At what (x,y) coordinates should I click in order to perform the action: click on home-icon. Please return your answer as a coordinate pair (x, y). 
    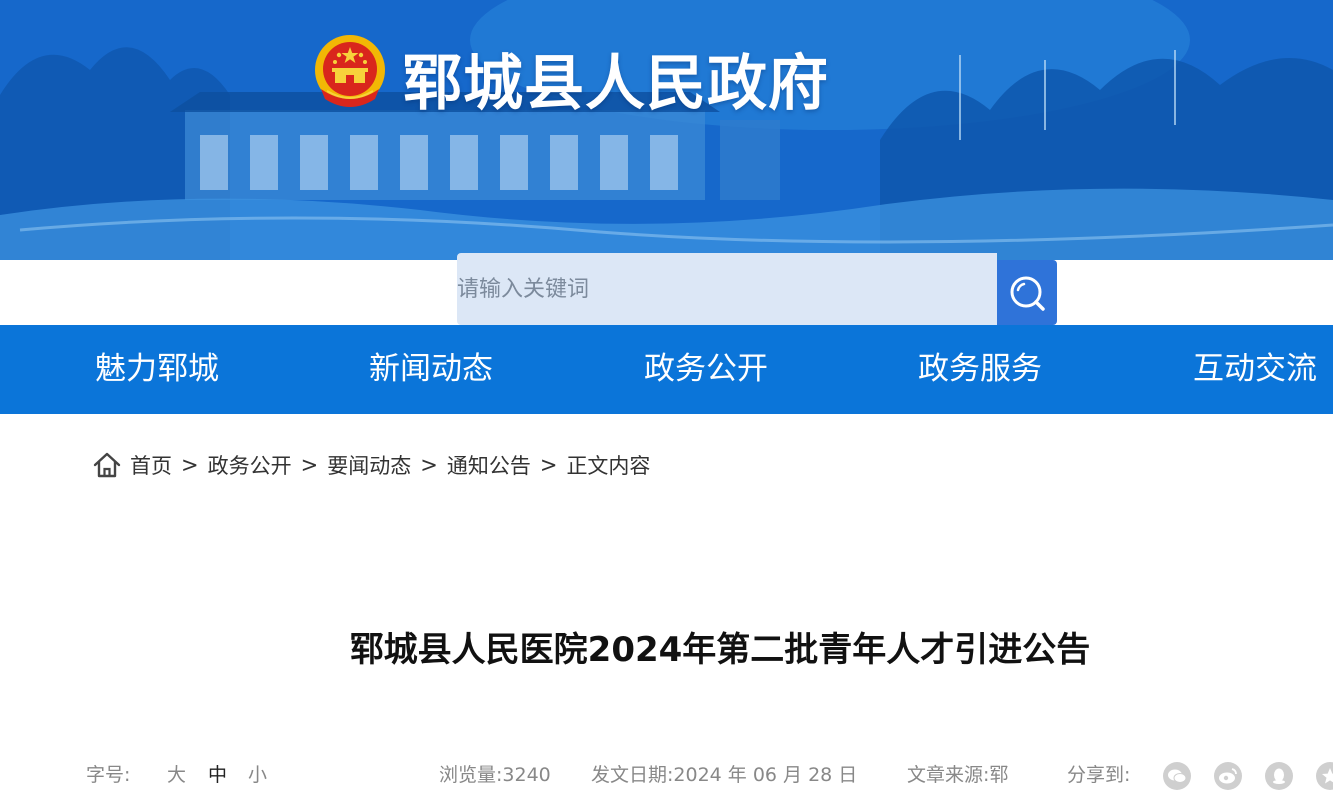
    Looking at the image, I should click on (107, 465).